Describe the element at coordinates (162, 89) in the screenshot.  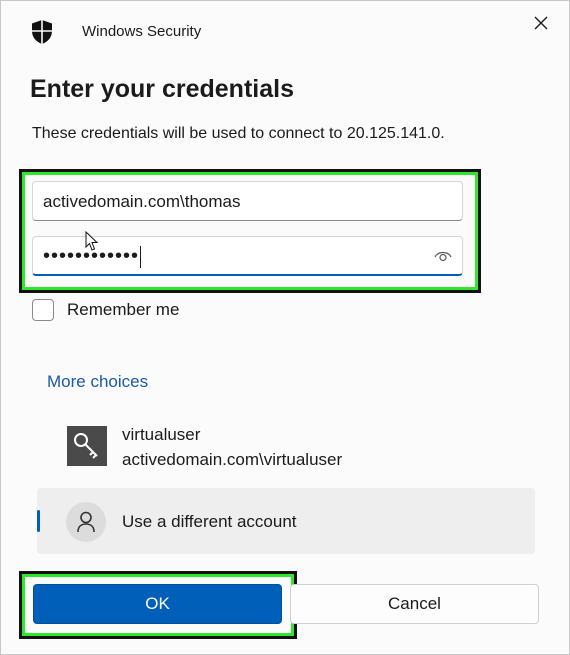
I see `page-title: Enter your credentials` at that location.